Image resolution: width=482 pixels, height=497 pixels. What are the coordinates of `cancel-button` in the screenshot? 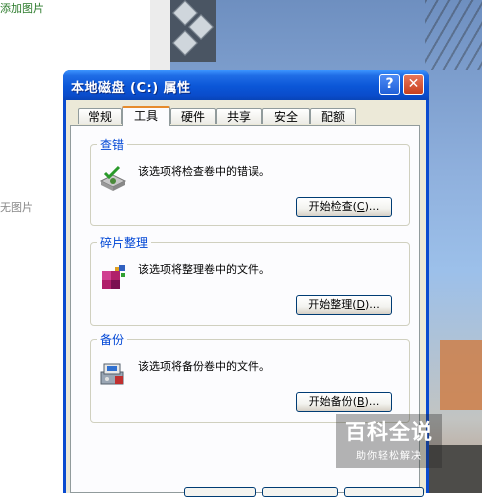 It's located at (300, 492).